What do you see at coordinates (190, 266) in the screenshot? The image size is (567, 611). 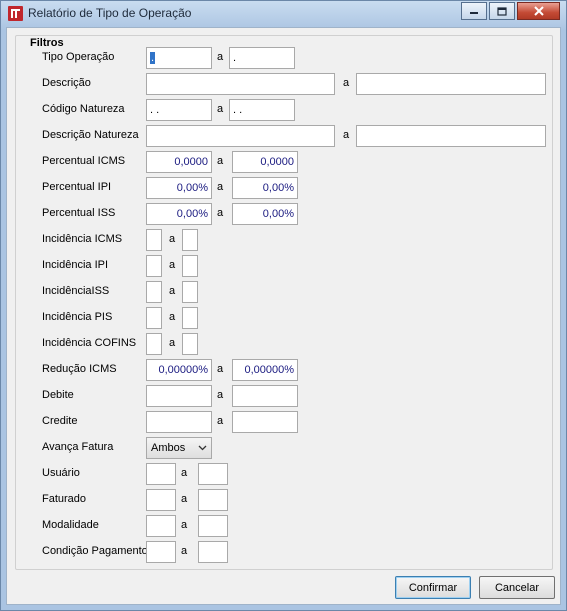 I see `incidencia-ipi-to-input` at bounding box center [190, 266].